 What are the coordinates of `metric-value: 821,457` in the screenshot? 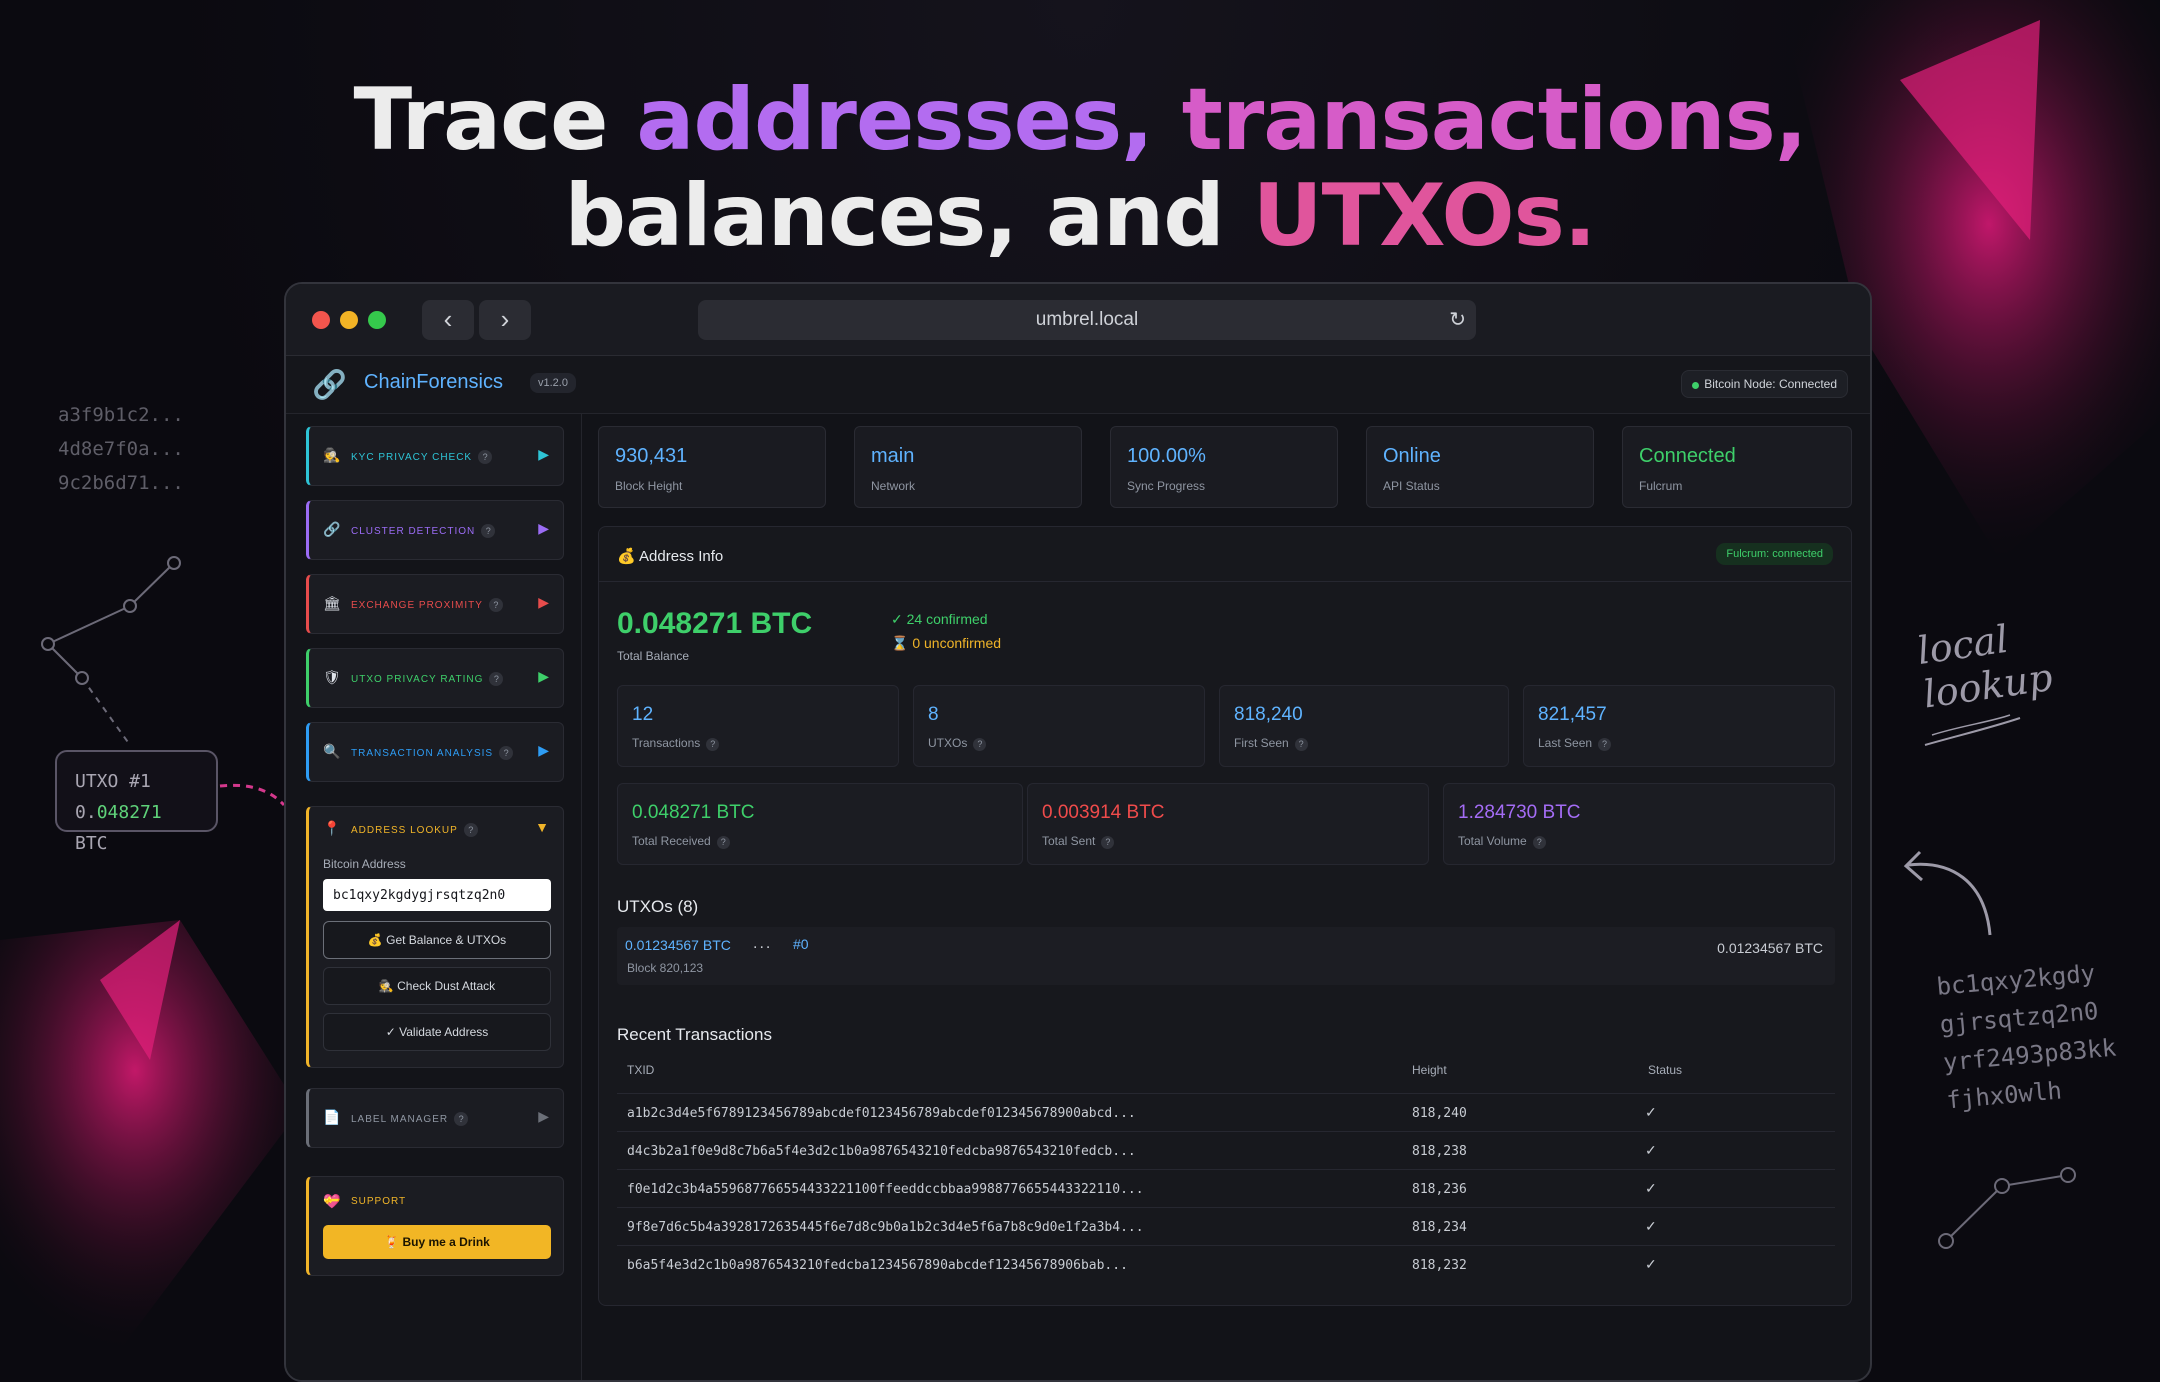 It's located at (1572, 714).